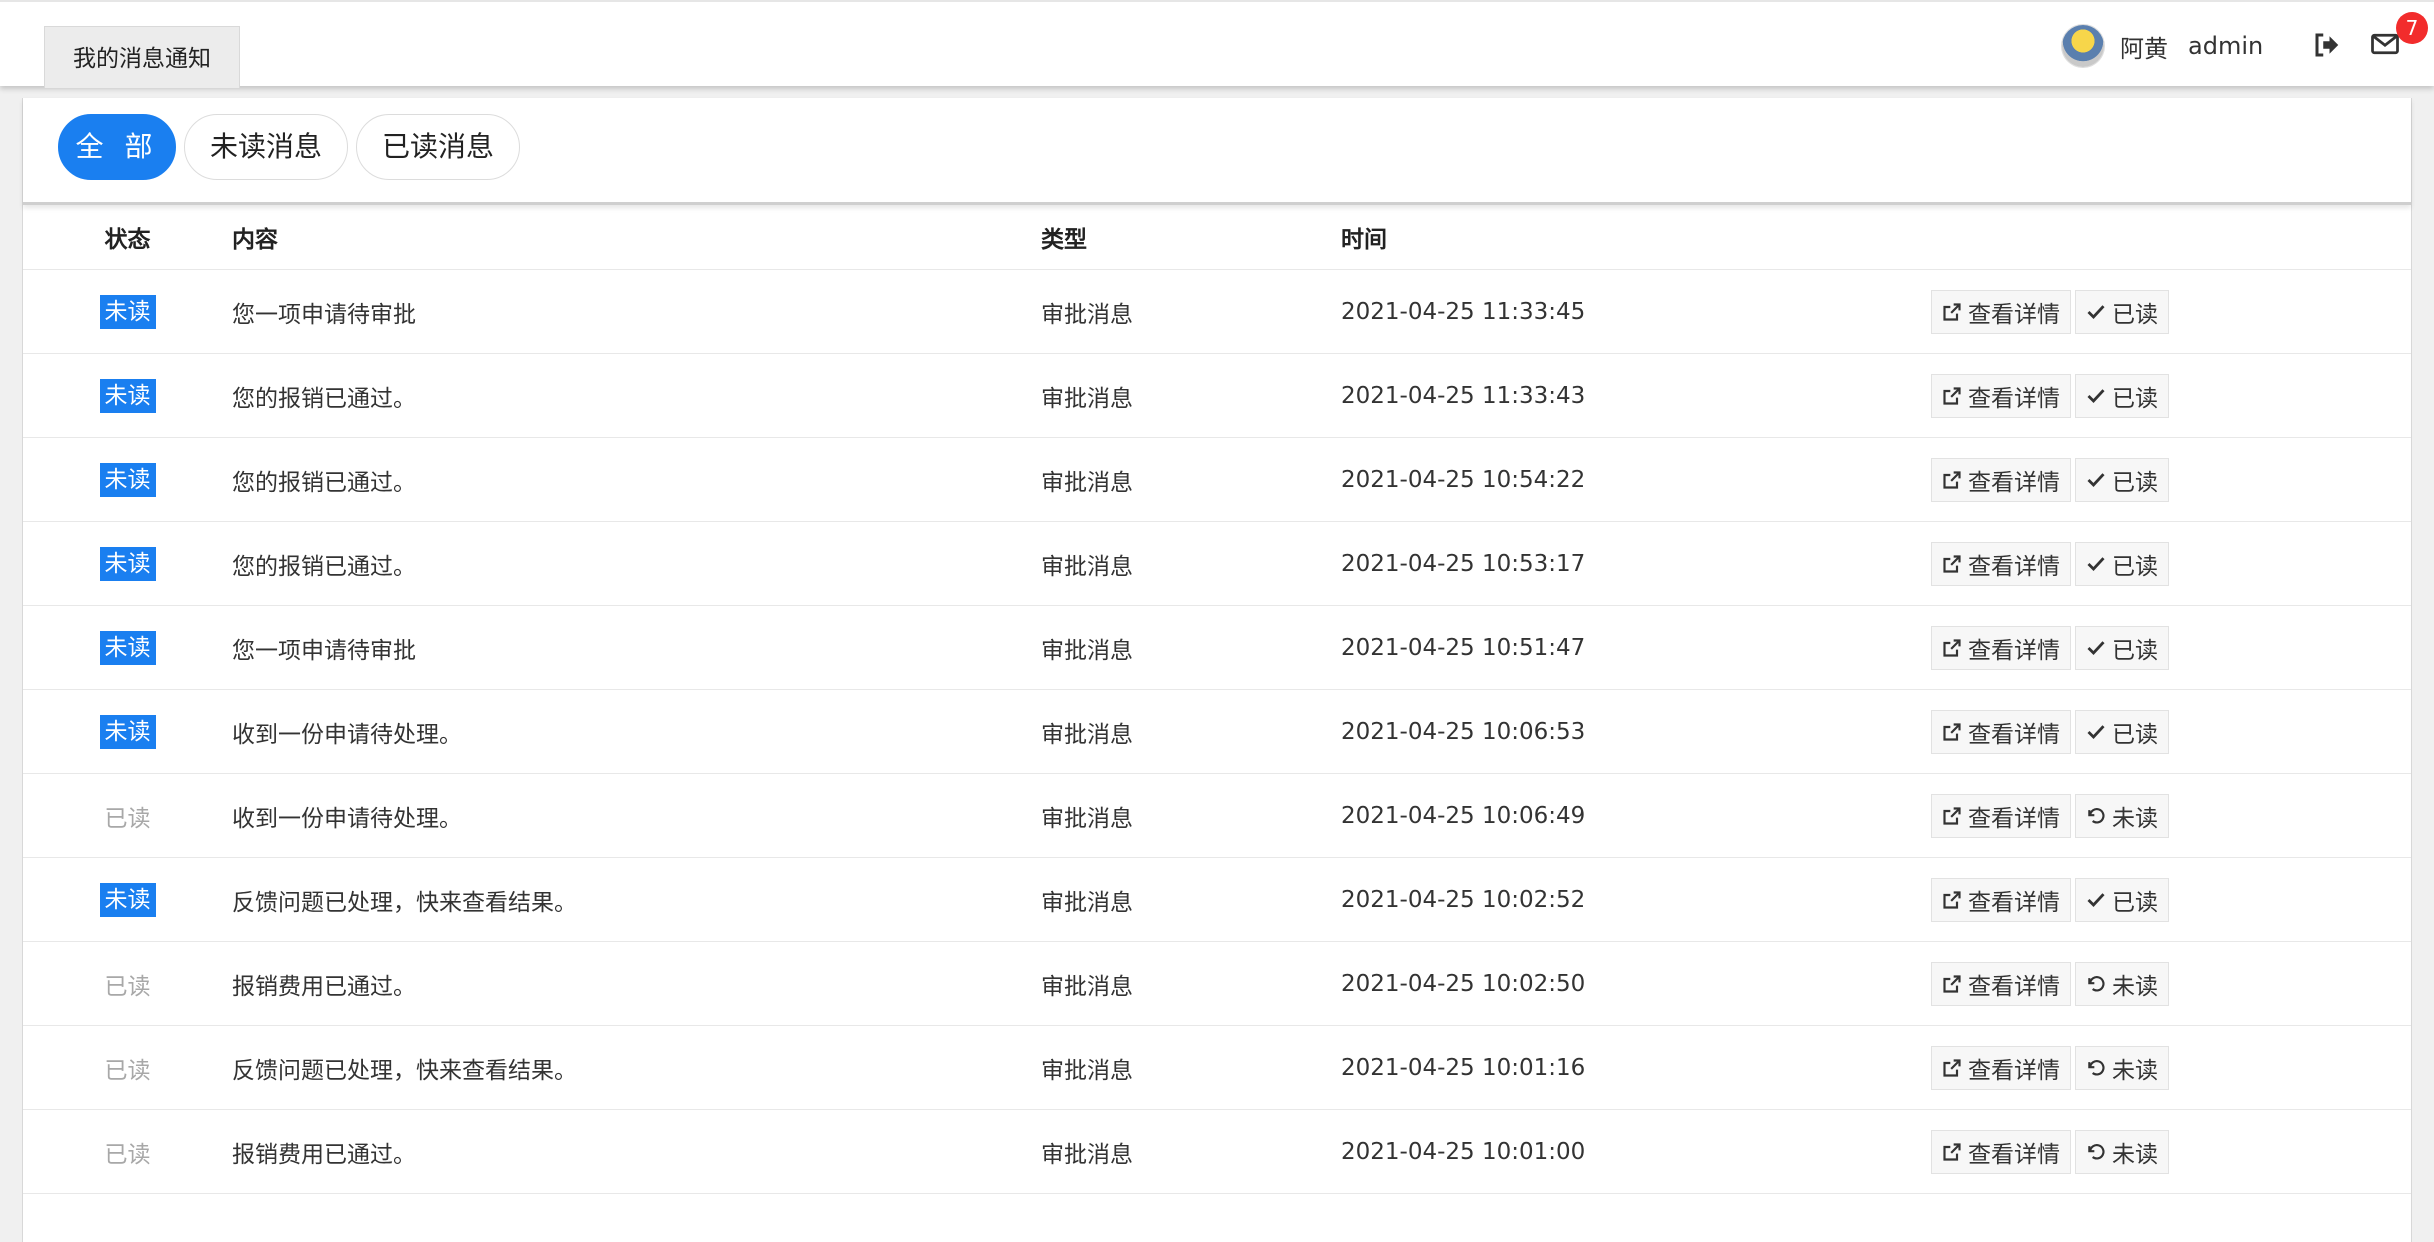 Image resolution: width=2434 pixels, height=1242 pixels. I want to click on filter-all-button: 全 部, so click(117, 147).